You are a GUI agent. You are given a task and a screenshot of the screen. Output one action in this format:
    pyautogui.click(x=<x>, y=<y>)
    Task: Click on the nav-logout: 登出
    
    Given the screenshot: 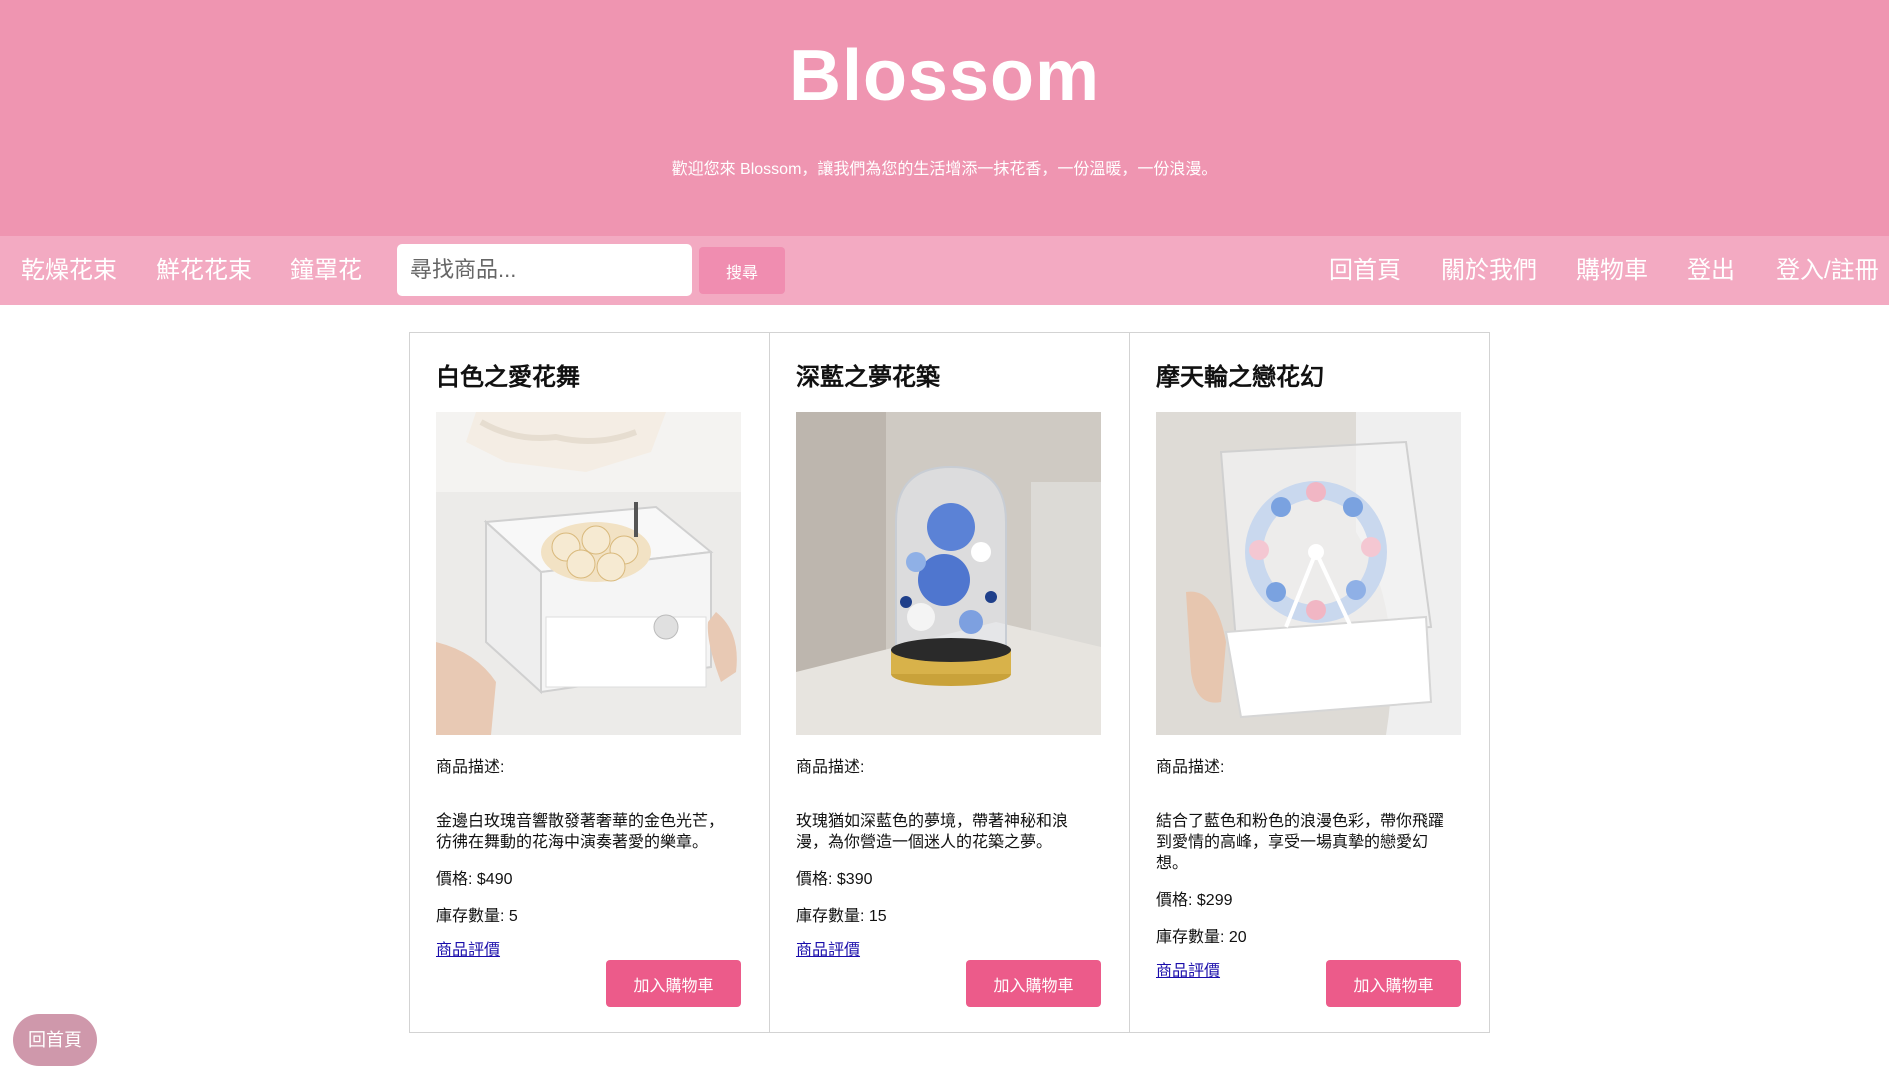 What is the action you would take?
    pyautogui.click(x=1711, y=270)
    